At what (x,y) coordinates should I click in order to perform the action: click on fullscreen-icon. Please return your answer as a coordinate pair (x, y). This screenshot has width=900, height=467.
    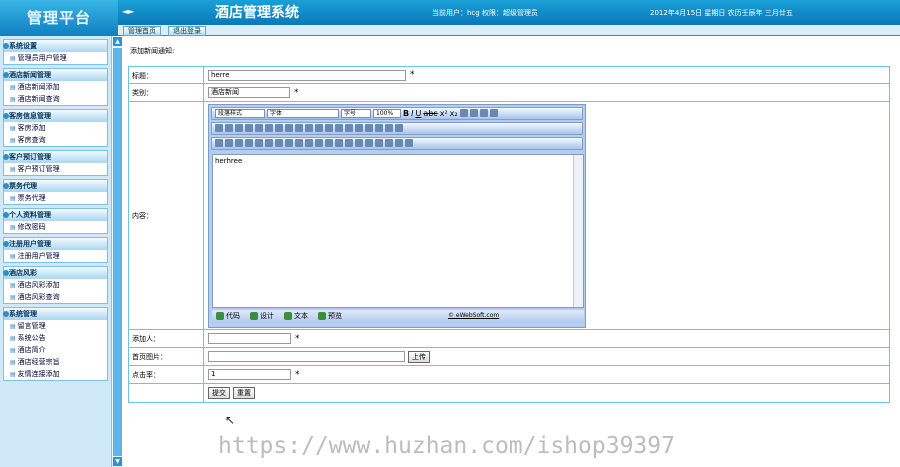
    Looking at the image, I should click on (399, 143).